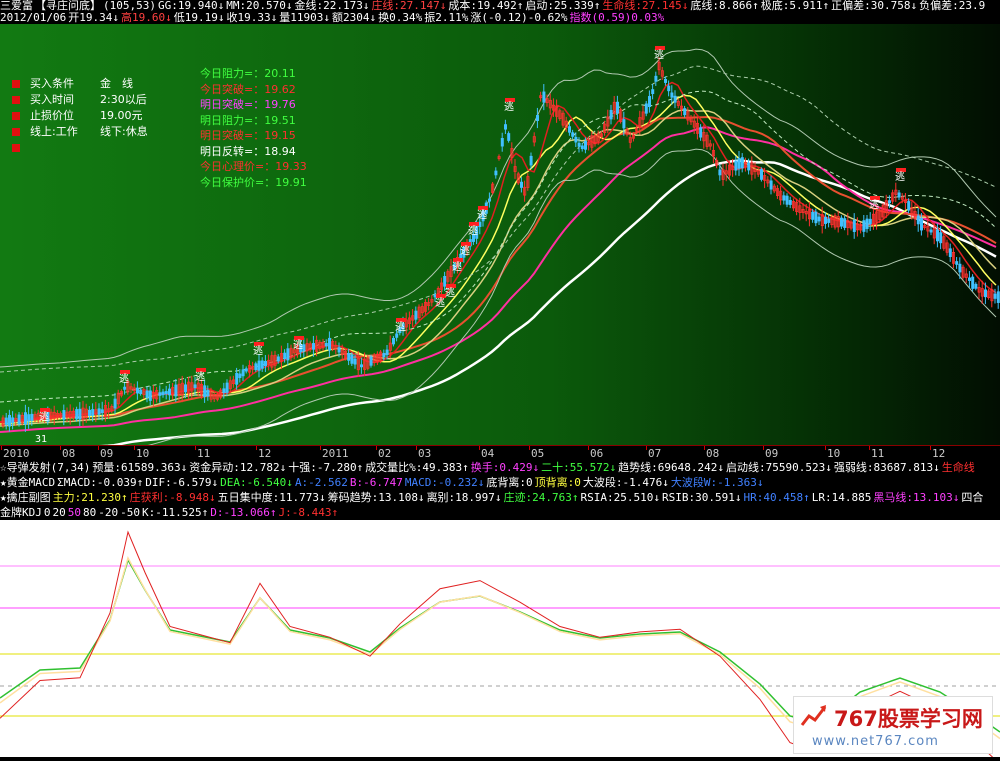 This screenshot has width=1000, height=761. I want to click on ind1-field: 资金异动:12.782↓, so click(238, 467).